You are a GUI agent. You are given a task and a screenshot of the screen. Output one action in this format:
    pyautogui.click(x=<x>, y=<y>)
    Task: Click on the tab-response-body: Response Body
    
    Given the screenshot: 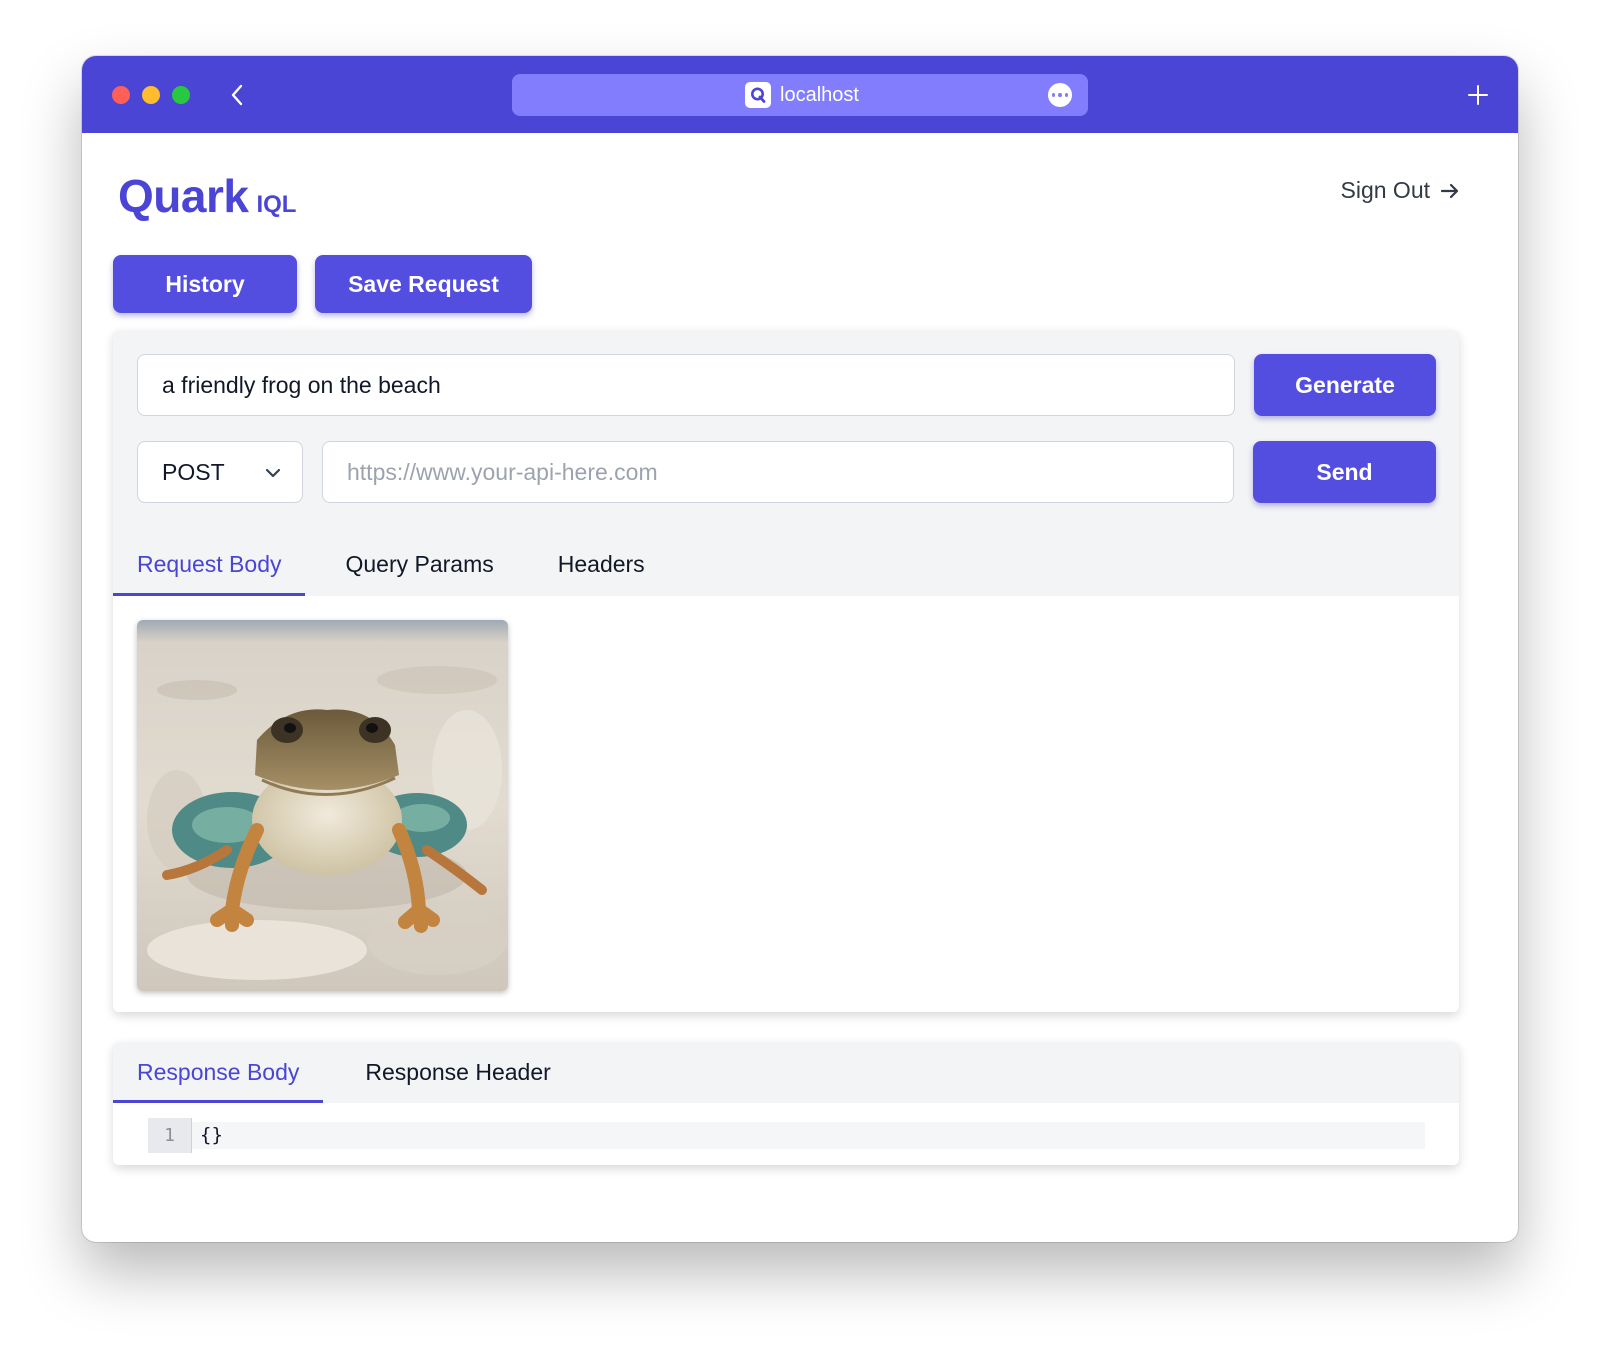 What is the action you would take?
    pyautogui.click(x=218, y=1072)
    